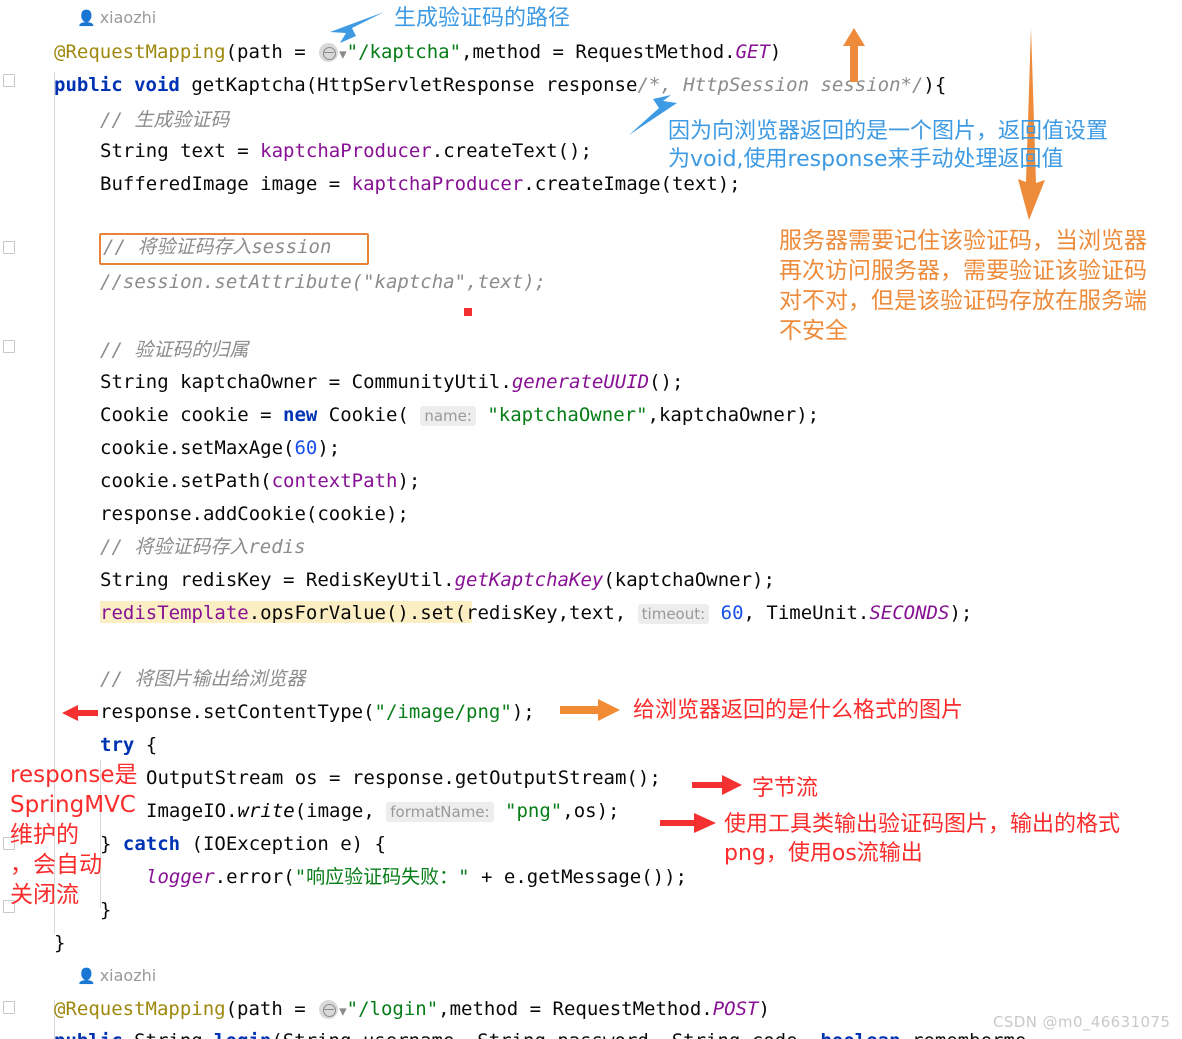 The image size is (1182, 1039). What do you see at coordinates (392, 1009) in the screenshot?
I see `code-string: "/login"` at bounding box center [392, 1009].